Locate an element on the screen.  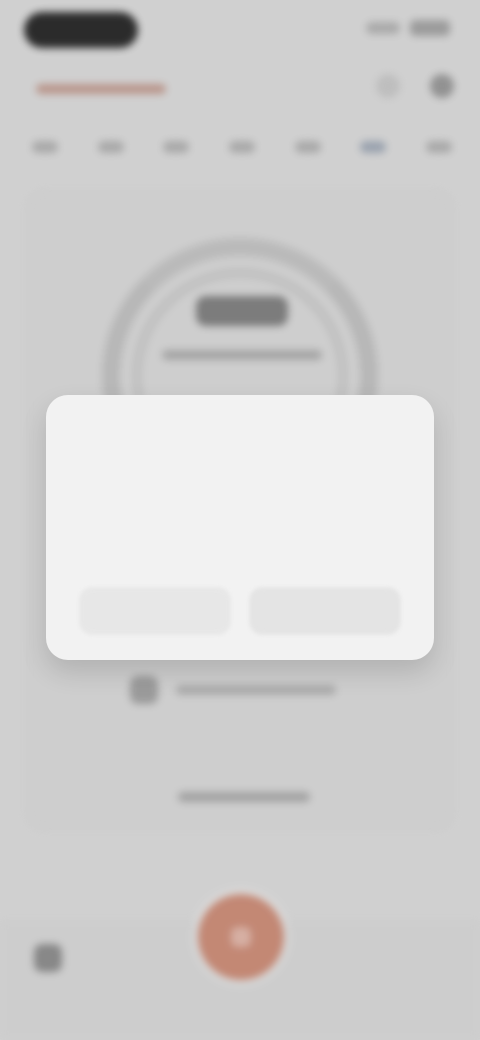
tab-6-active is located at coordinates (373, 147).